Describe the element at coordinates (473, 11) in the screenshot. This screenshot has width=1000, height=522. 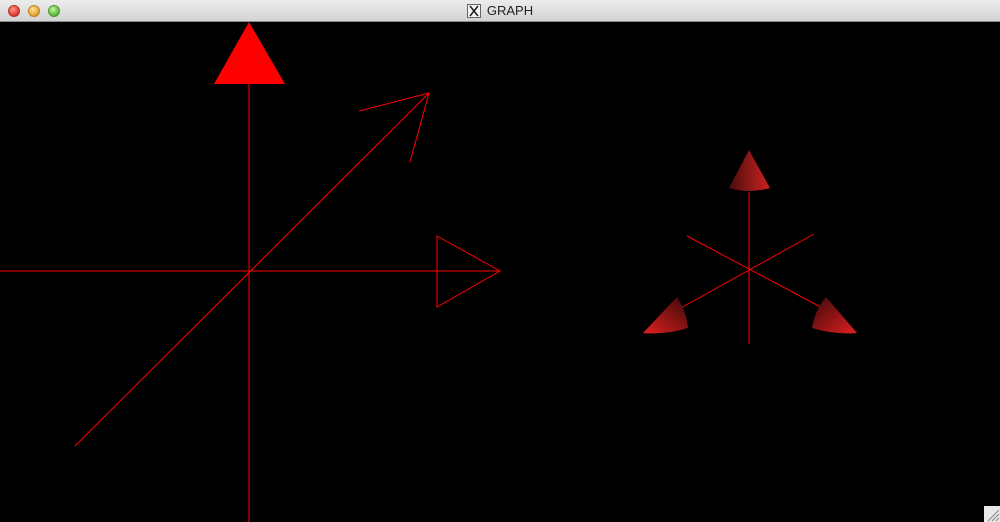
I see `x11-icon` at that location.